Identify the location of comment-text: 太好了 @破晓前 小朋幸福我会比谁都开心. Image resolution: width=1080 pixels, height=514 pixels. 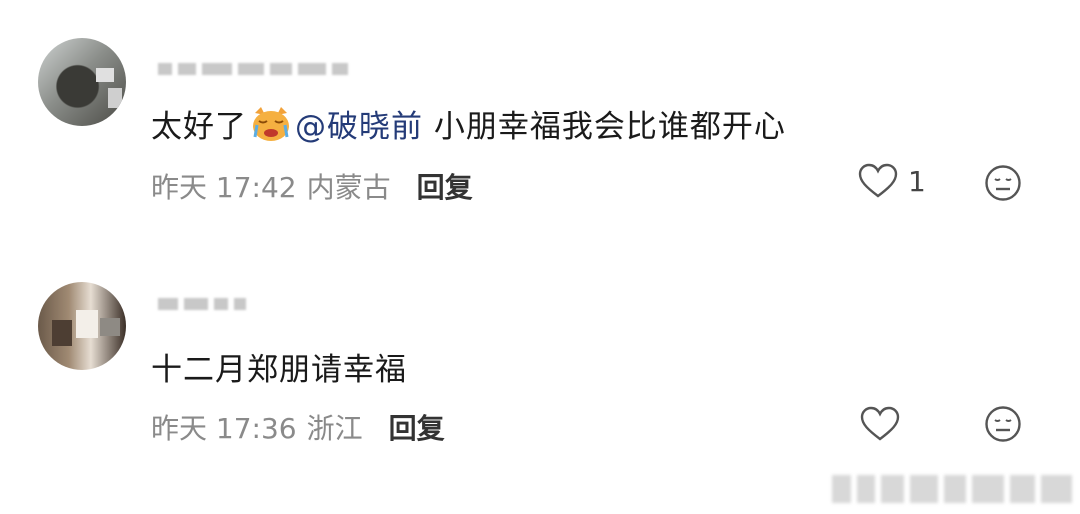
(468, 123).